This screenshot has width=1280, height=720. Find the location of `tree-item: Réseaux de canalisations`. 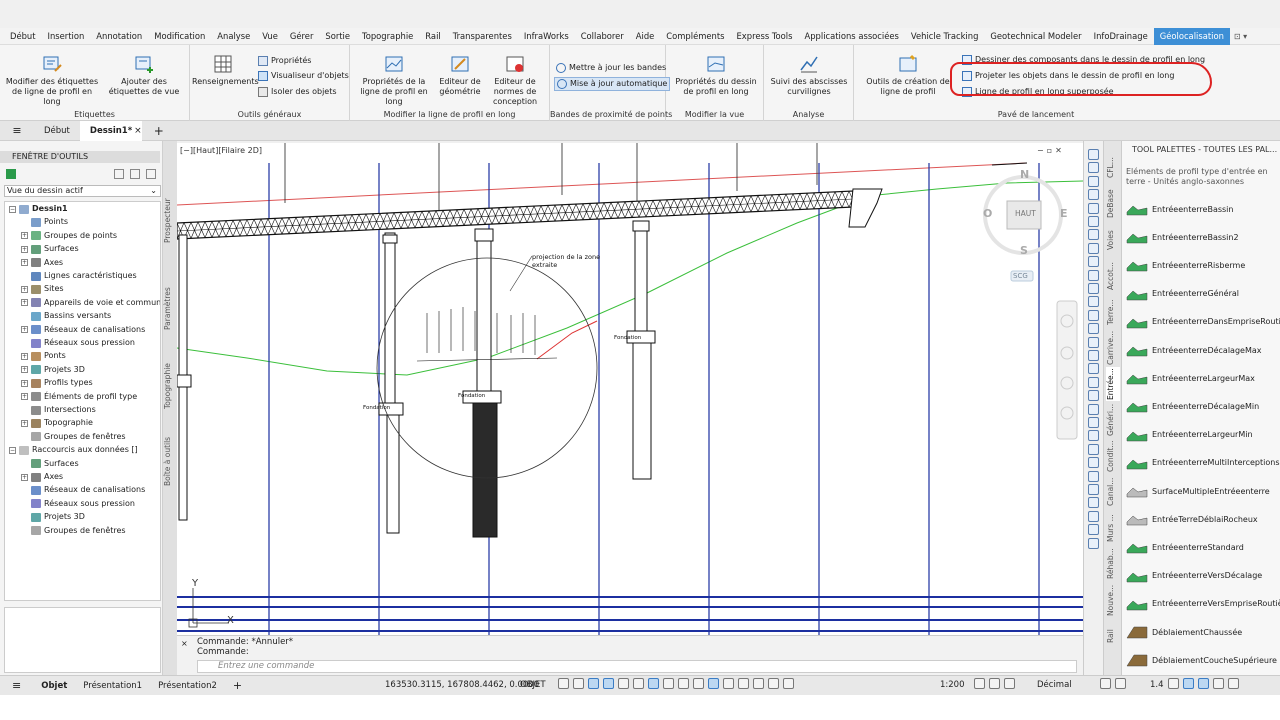

tree-item: Réseaux de canalisations is located at coordinates (83, 490).